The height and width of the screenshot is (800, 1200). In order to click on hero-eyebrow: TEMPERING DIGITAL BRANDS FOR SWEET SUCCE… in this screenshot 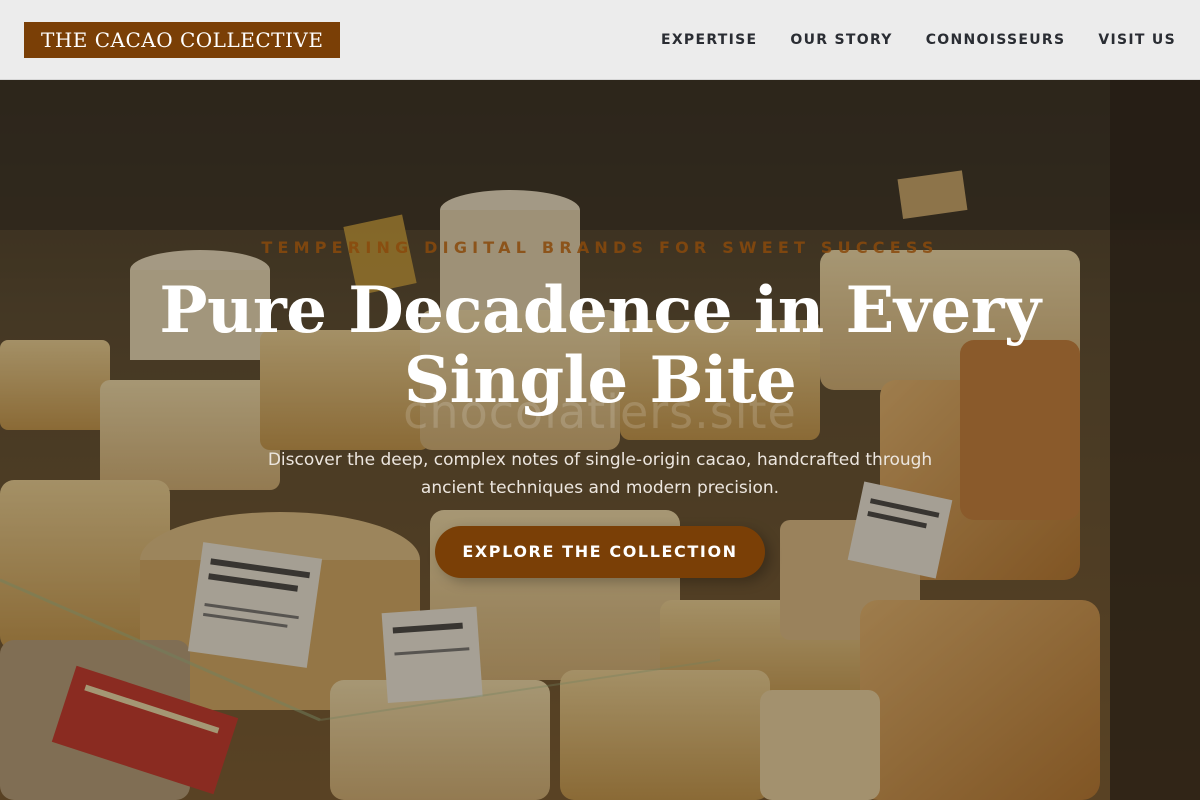, I will do `click(600, 247)`.